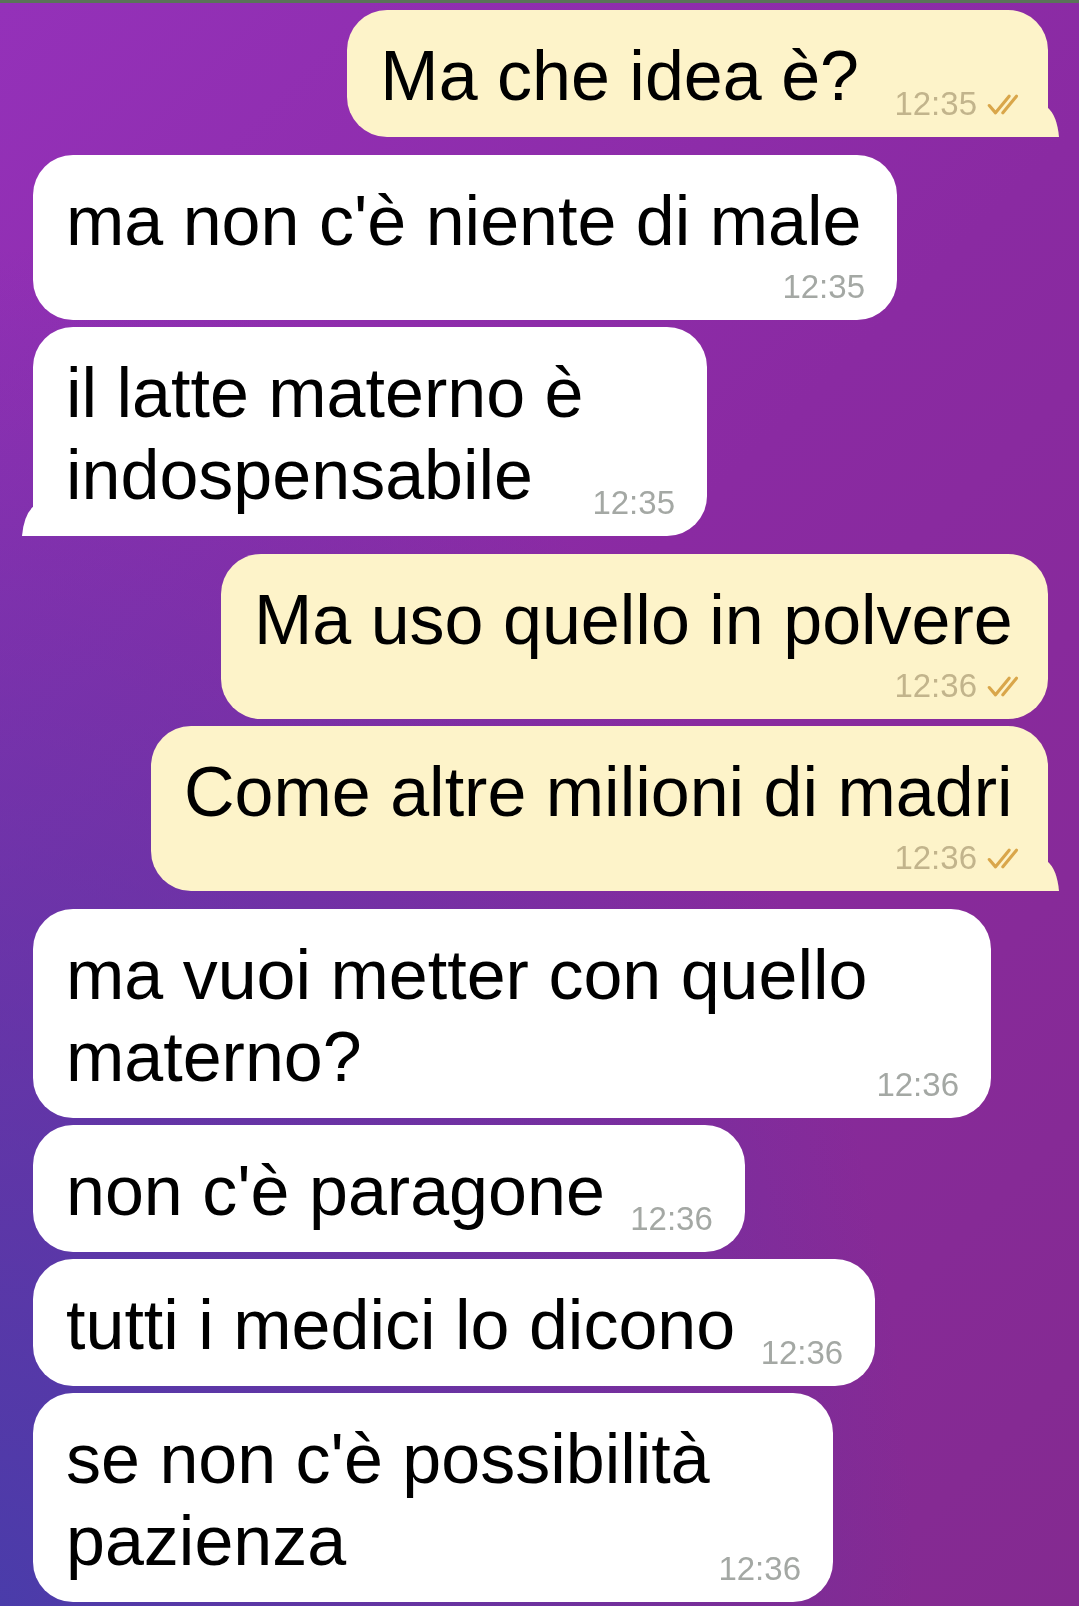 The image size is (1079, 1606). Describe the element at coordinates (335, 1191) in the screenshot. I see `message-text: non c'è paragone` at that location.